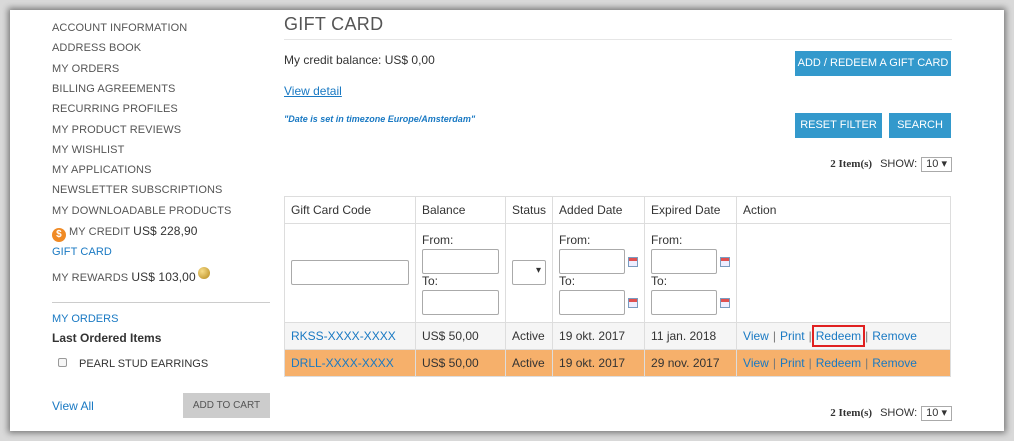 The image size is (1014, 441). Describe the element at coordinates (96, 48) in the screenshot. I see `nav-address-book: ADDRESS BOOK` at that location.